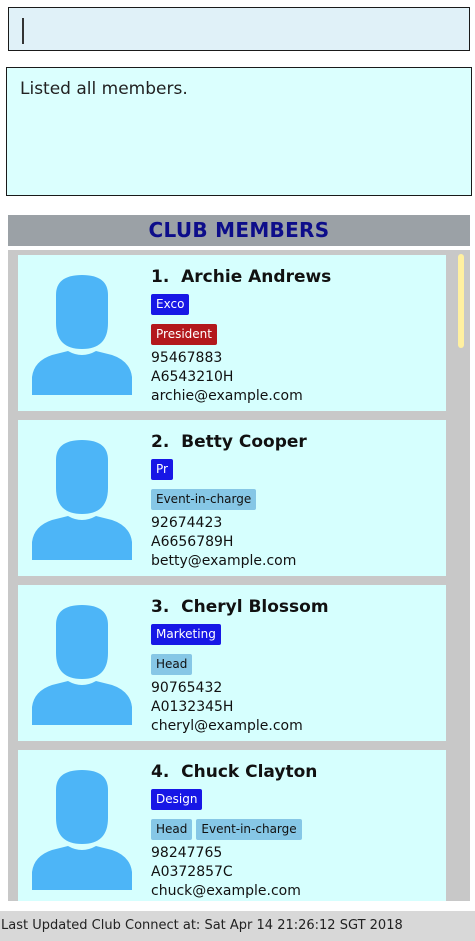 The height and width of the screenshot is (941, 475). What do you see at coordinates (249, 772) in the screenshot?
I see `member-name-text: Chuck Clayton` at bounding box center [249, 772].